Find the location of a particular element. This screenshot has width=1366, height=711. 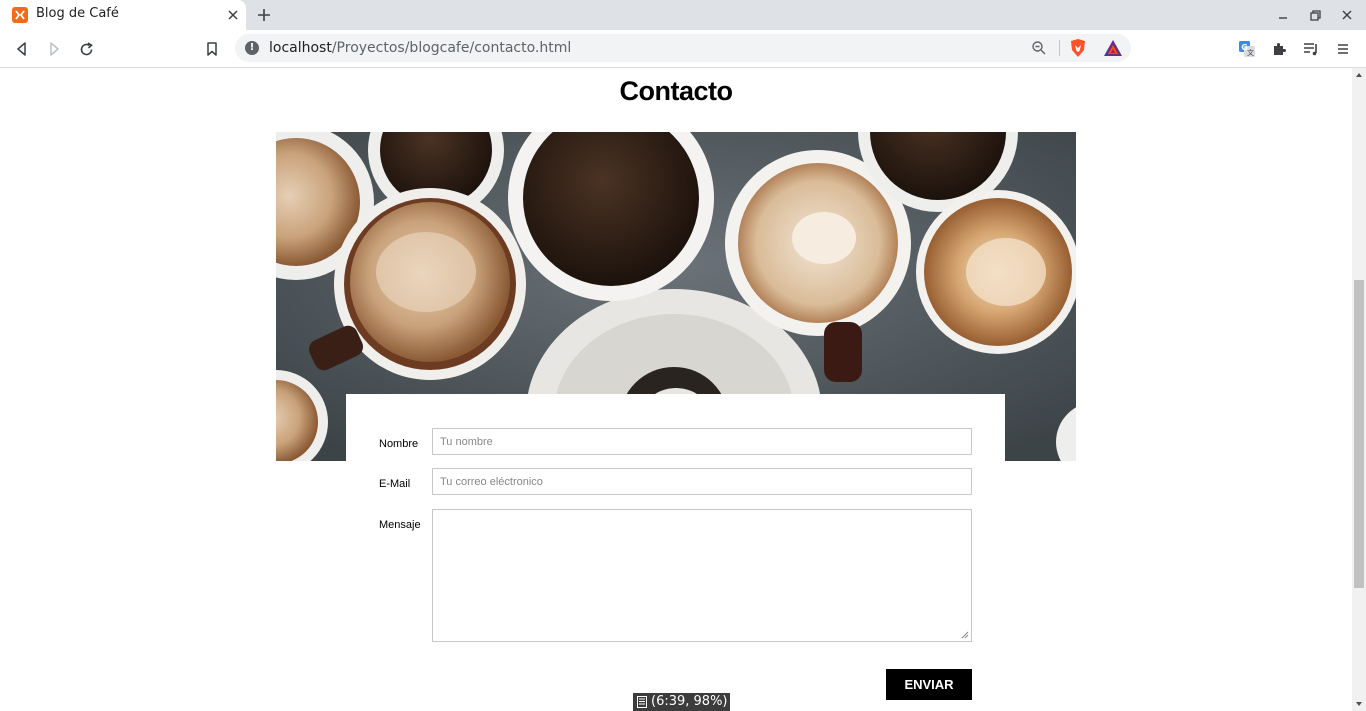

translate-icon: G文 is located at coordinates (1247, 49).